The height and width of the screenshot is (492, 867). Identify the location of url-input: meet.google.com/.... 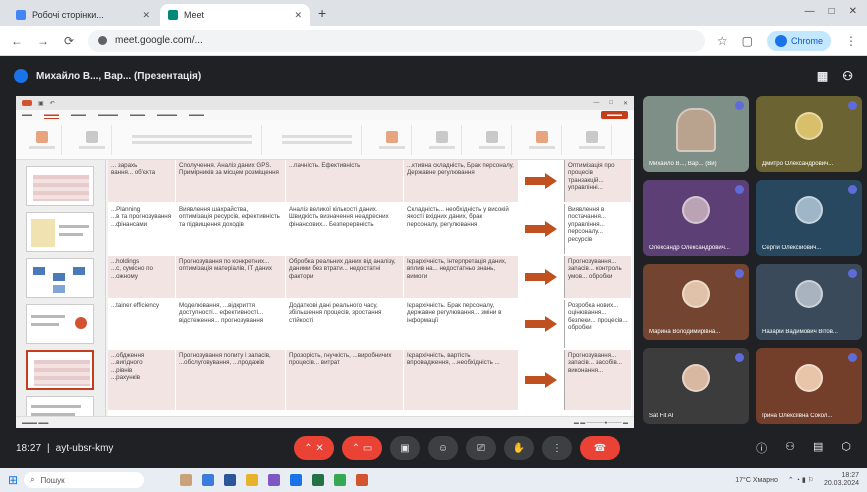
(396, 40).